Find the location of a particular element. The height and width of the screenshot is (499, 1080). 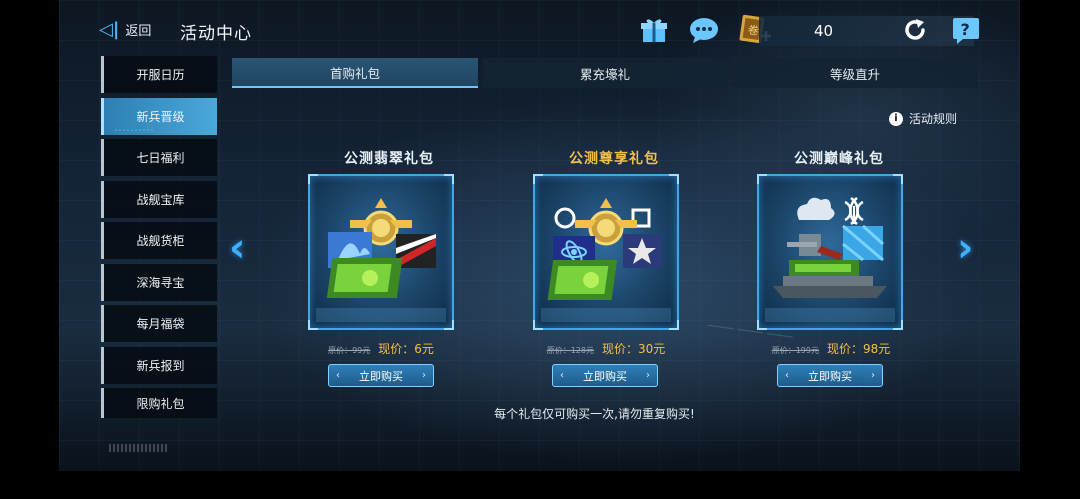

original-price: 原价：99元 is located at coordinates (349, 350).